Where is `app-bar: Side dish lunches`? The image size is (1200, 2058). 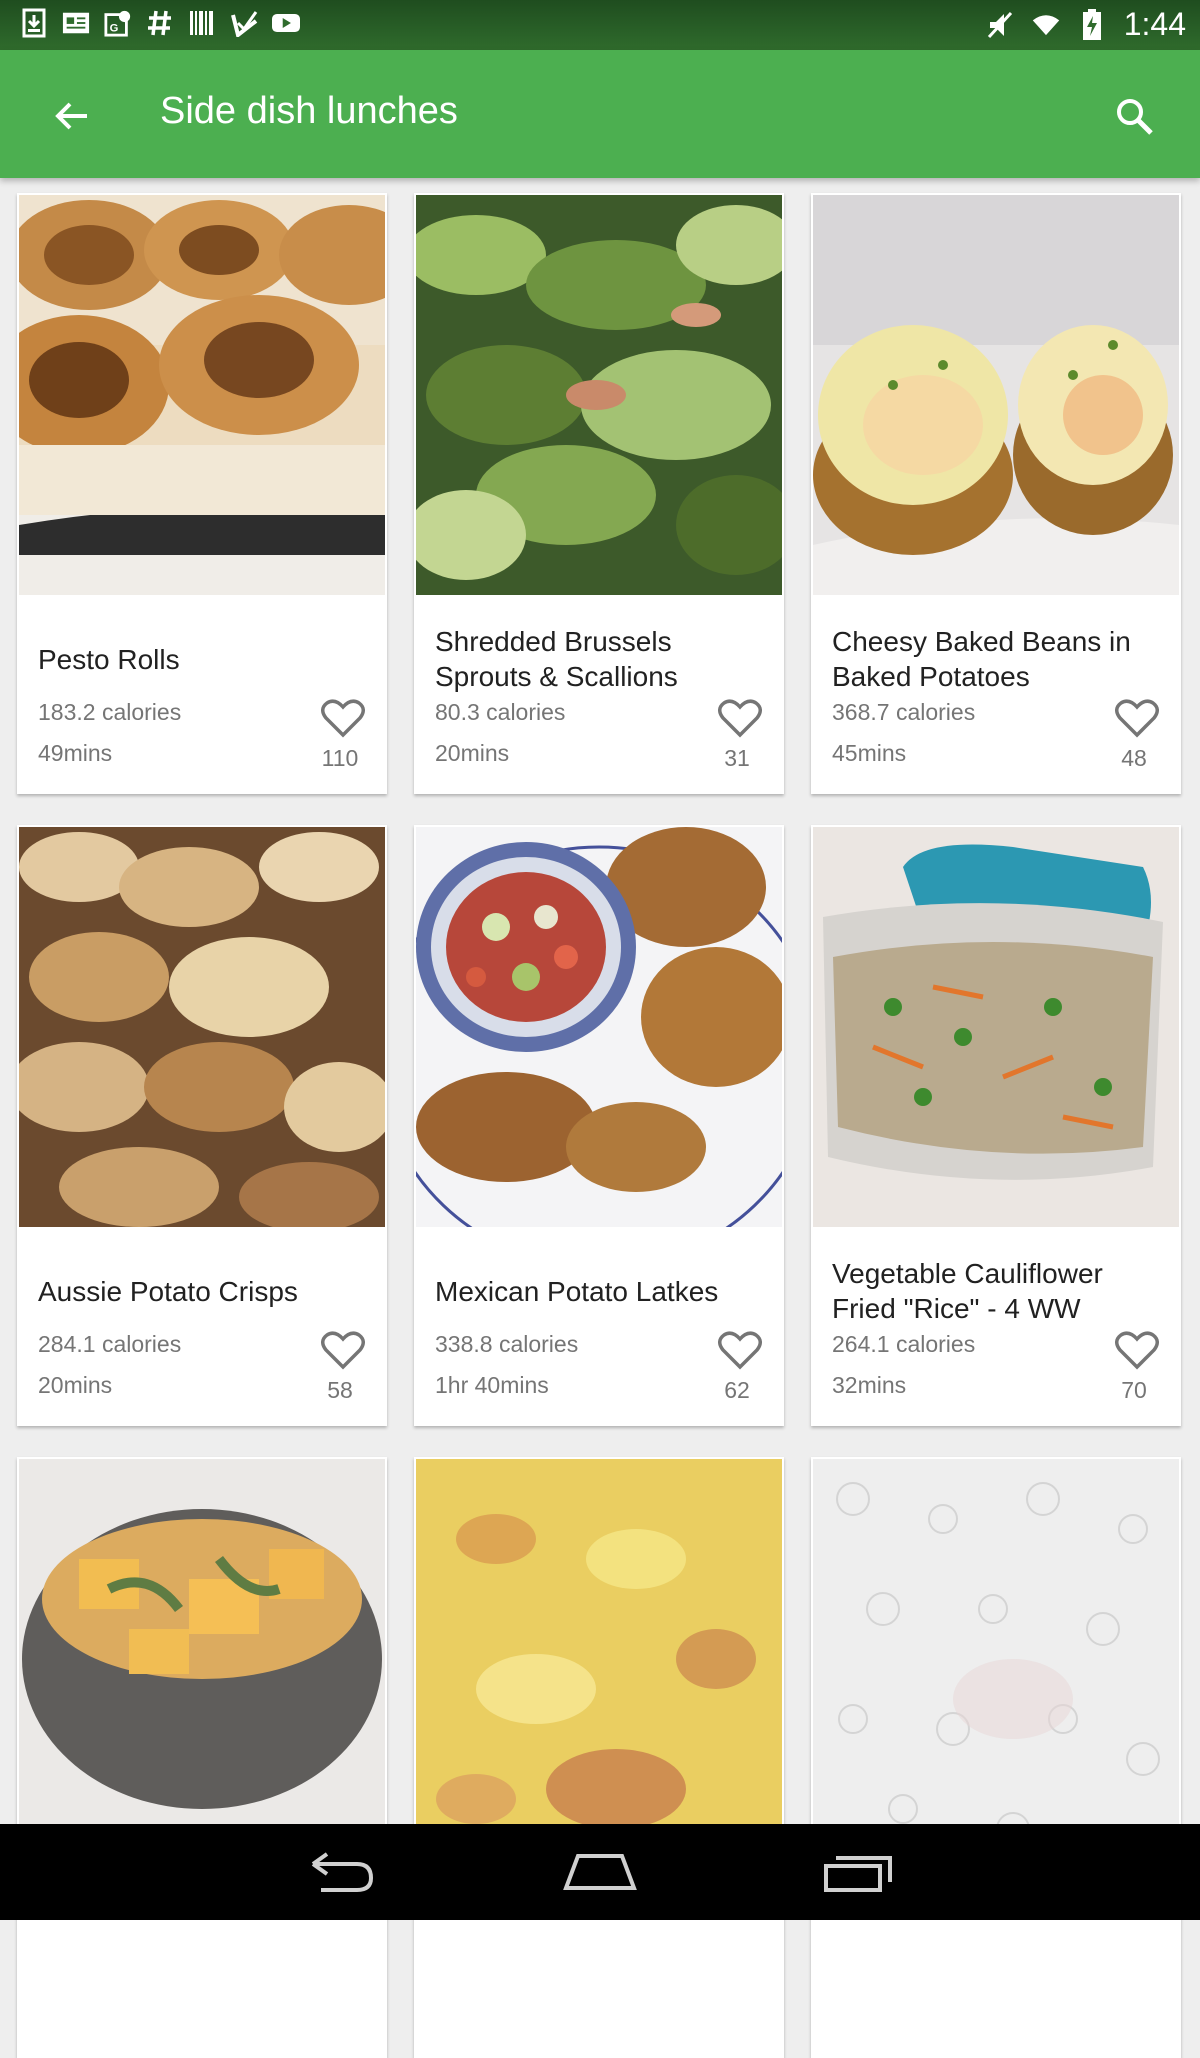 app-bar: Side dish lunches is located at coordinates (600, 114).